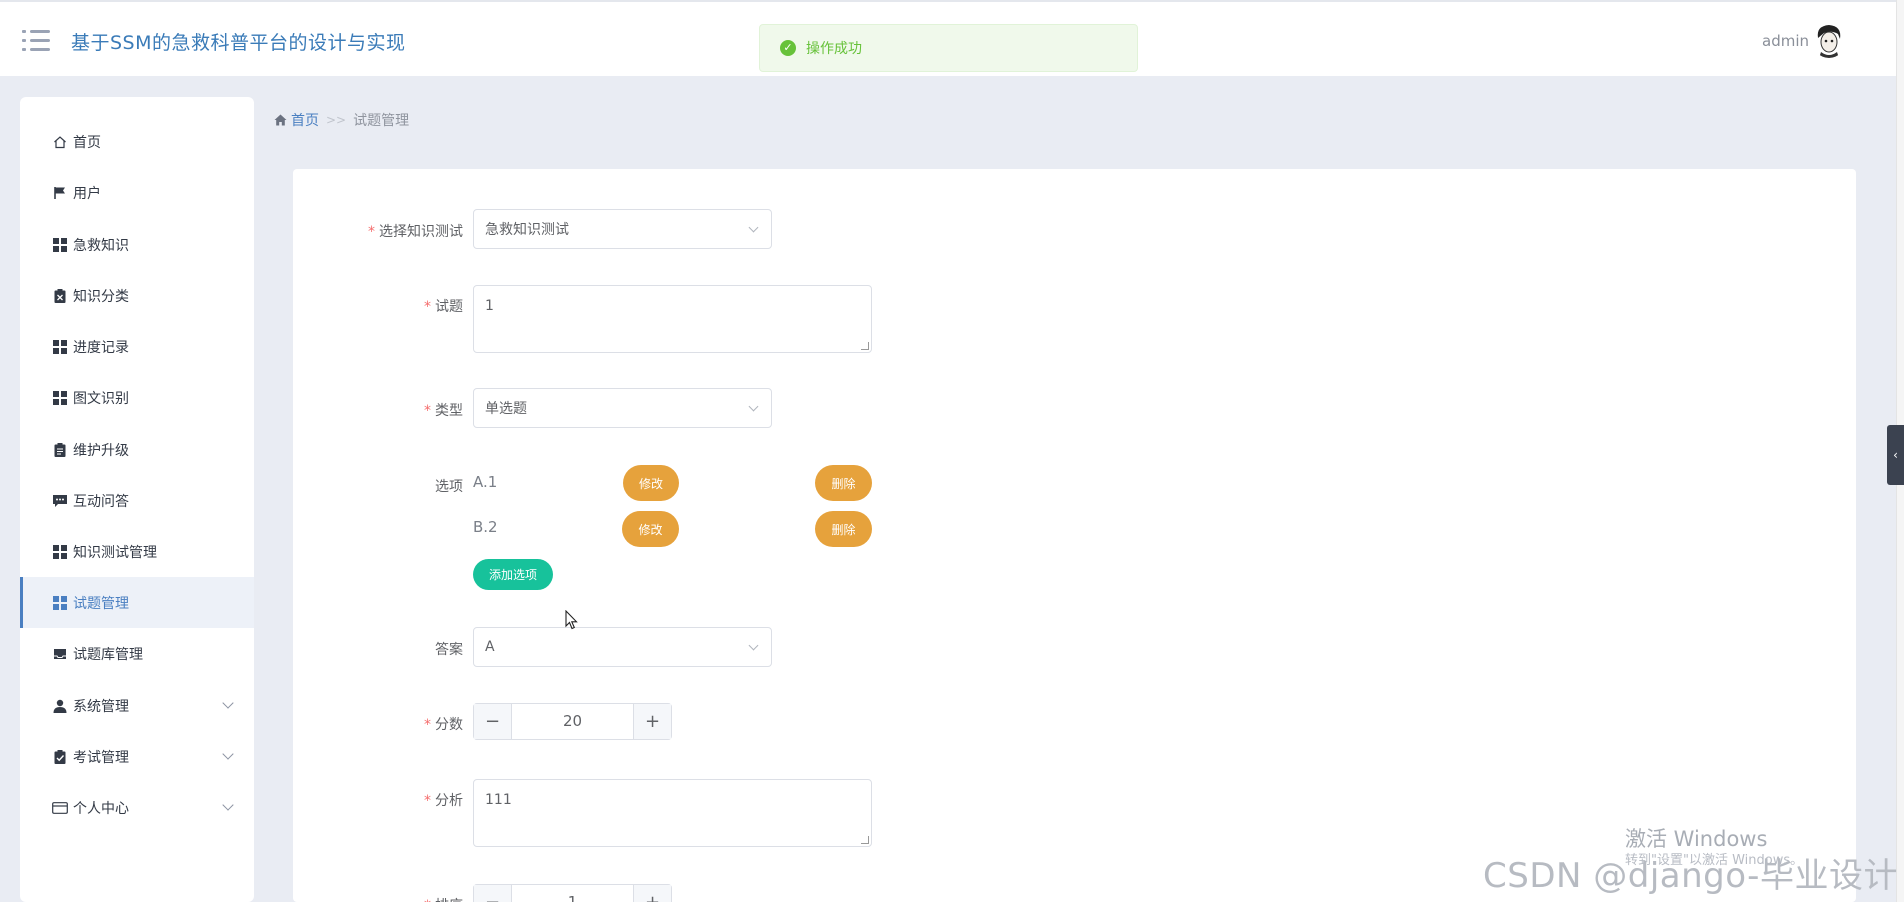 This screenshot has height=902, width=1904. Describe the element at coordinates (87, 142) in the screenshot. I see `sidebar-item-label: 首页` at that location.